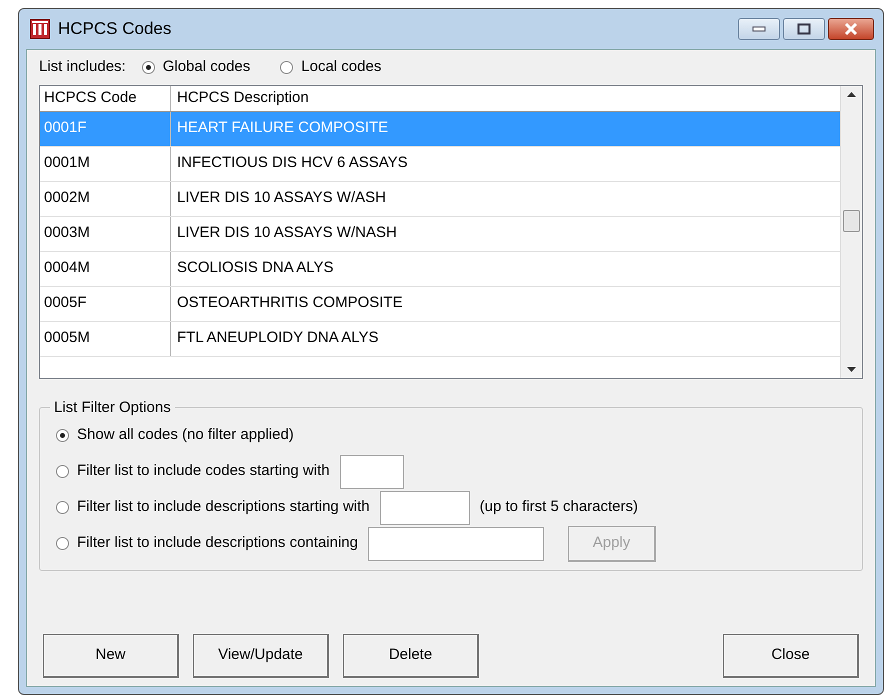 The image size is (896, 700). What do you see at coordinates (223, 507) in the screenshot?
I see `radio-label: Filter list to include descriptions starting with` at bounding box center [223, 507].